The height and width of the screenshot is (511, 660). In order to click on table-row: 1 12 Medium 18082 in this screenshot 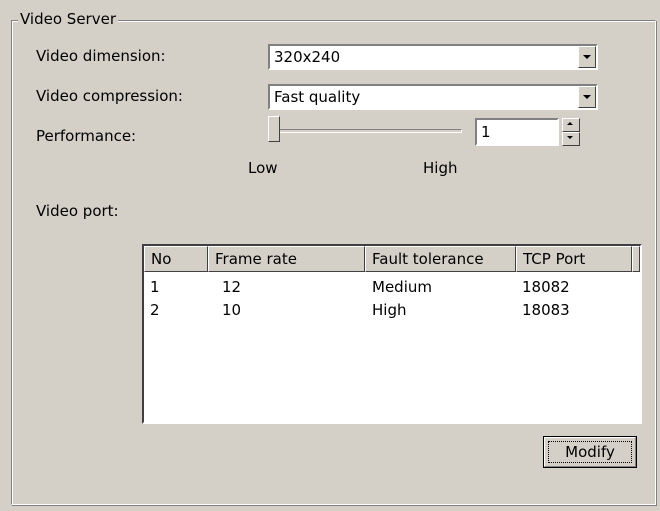, I will do `click(392, 287)`.